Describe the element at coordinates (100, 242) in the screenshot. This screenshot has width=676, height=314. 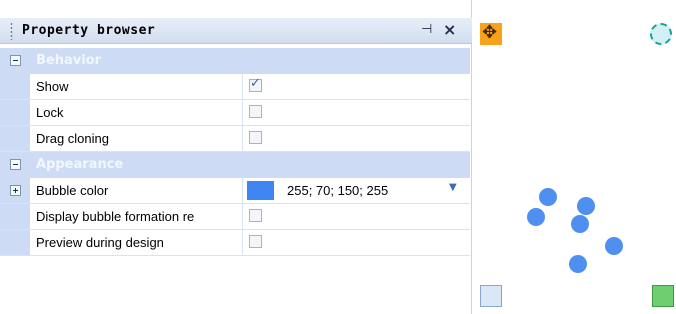
I see `property-name: Preview during design` at that location.